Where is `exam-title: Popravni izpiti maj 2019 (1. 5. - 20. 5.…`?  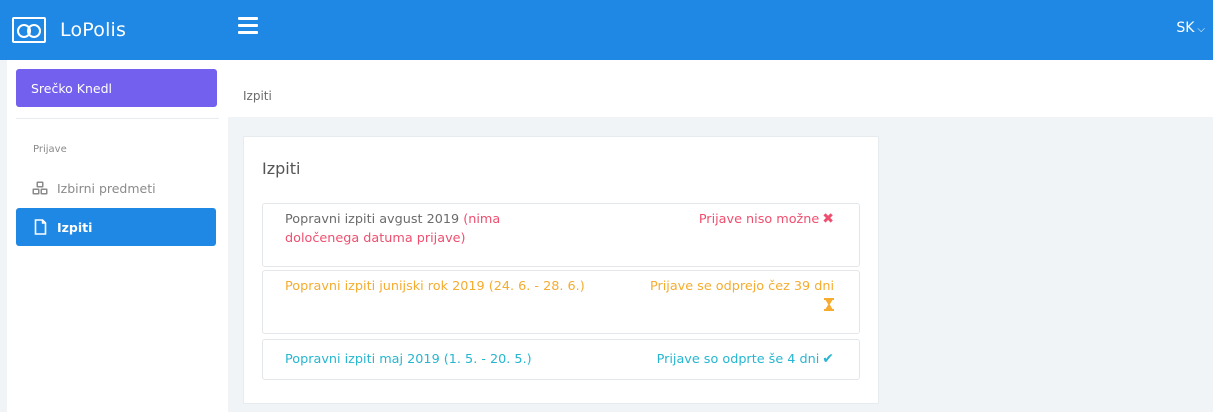 exam-title: Popravni izpiti maj 2019 (1. 5. - 20. 5.… is located at coordinates (435, 359).